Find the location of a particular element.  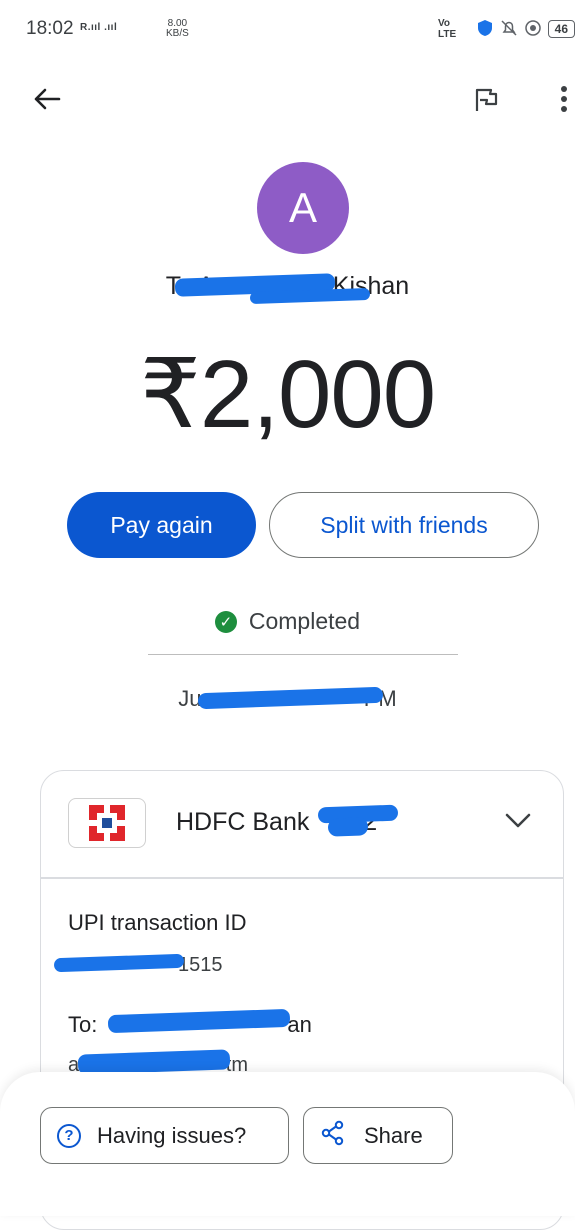

volte-label: Vo LTE is located at coordinates (447, 29).